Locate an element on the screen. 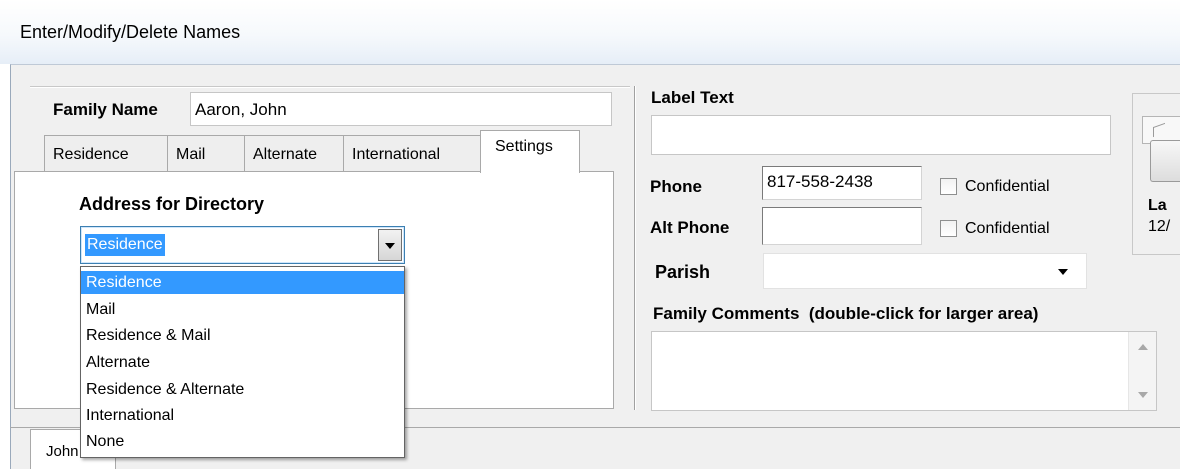 The image size is (1180, 469). phone-confidential-checkbox is located at coordinates (948, 186).